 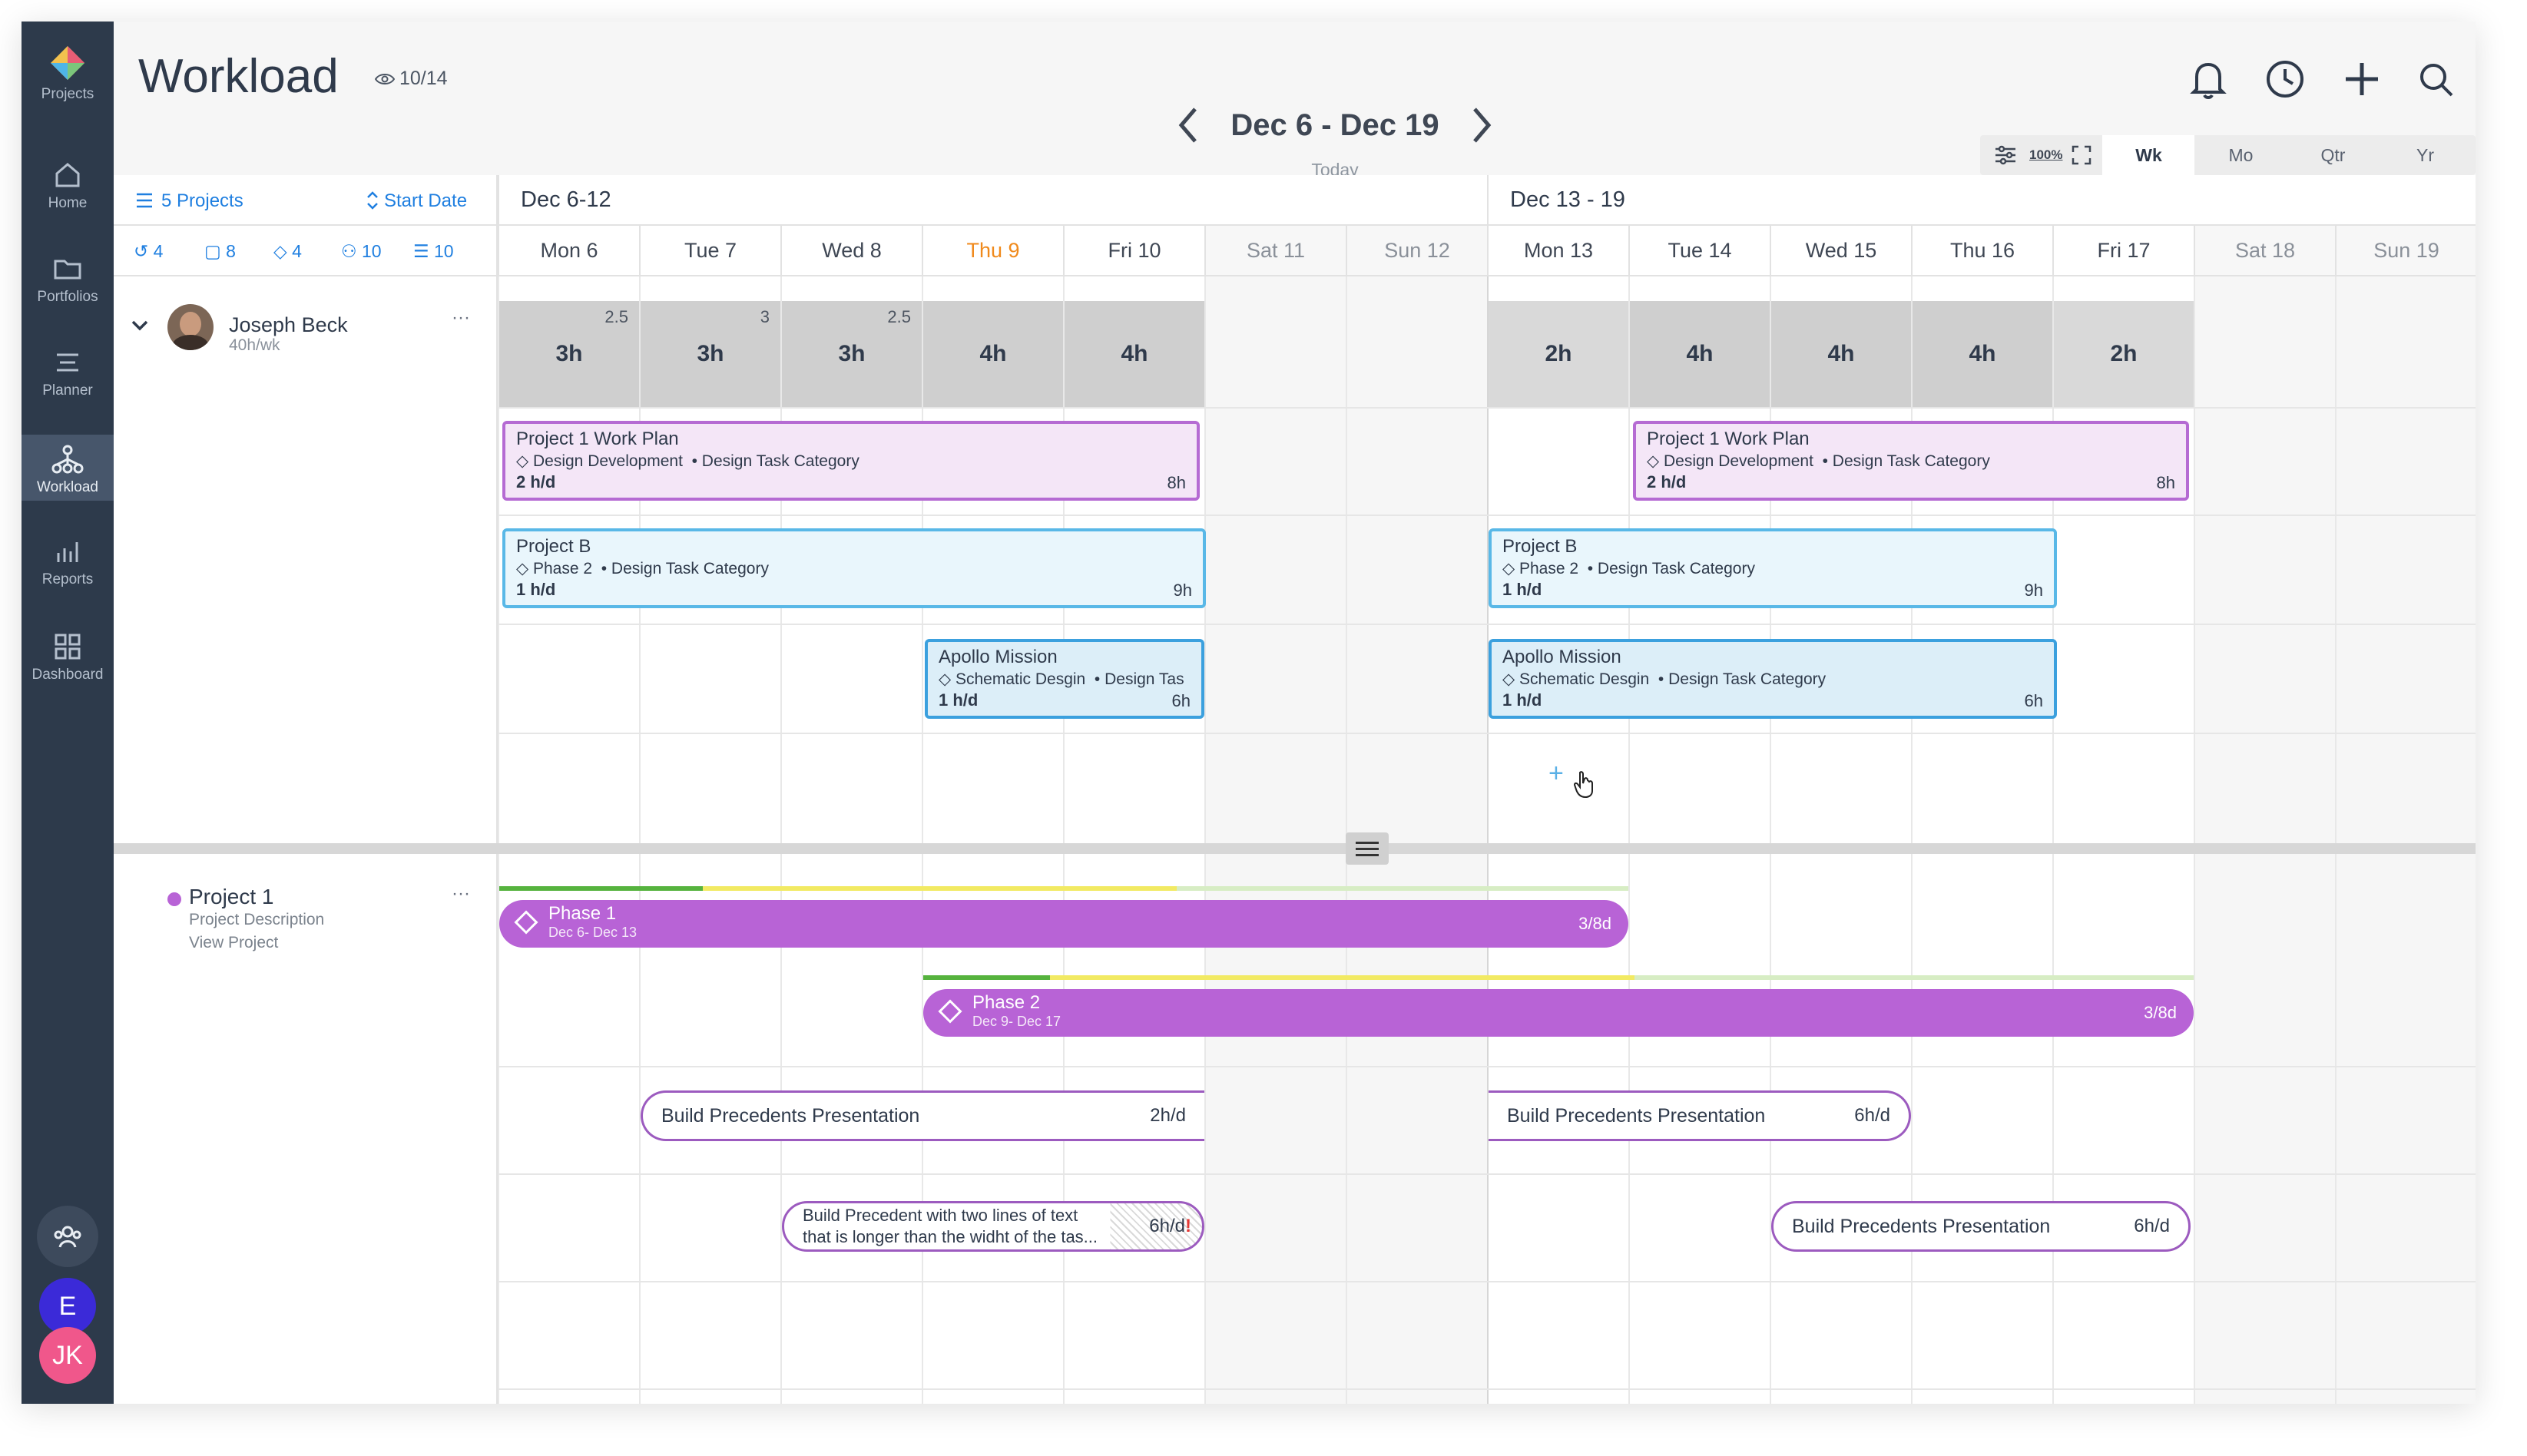 What do you see at coordinates (372, 251) in the screenshot?
I see `count-value: 10` at bounding box center [372, 251].